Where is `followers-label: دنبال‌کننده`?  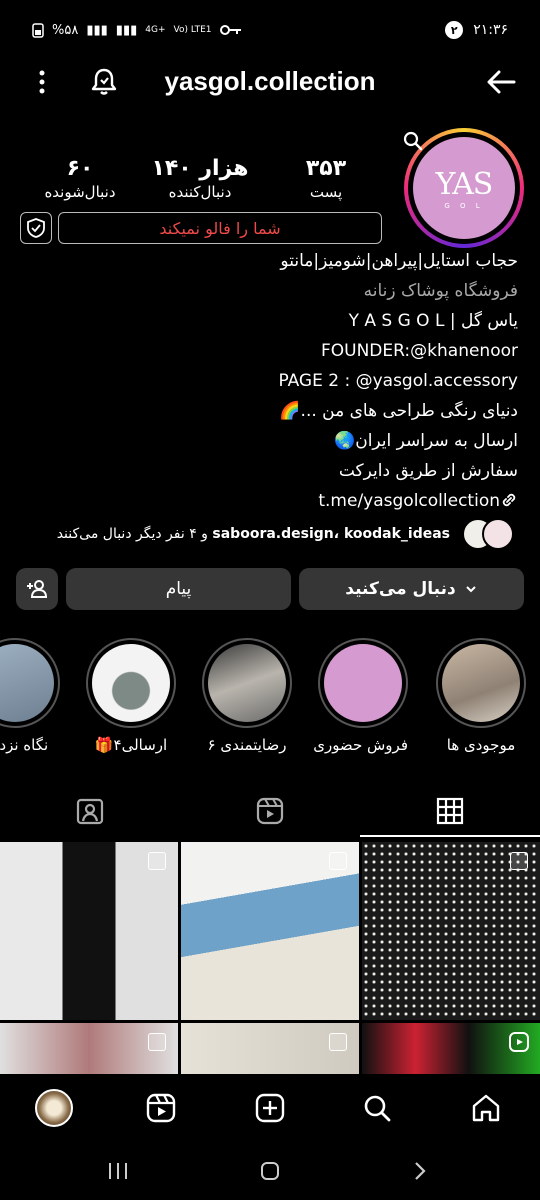 followers-label: دنبال‌کننده is located at coordinates (200, 192).